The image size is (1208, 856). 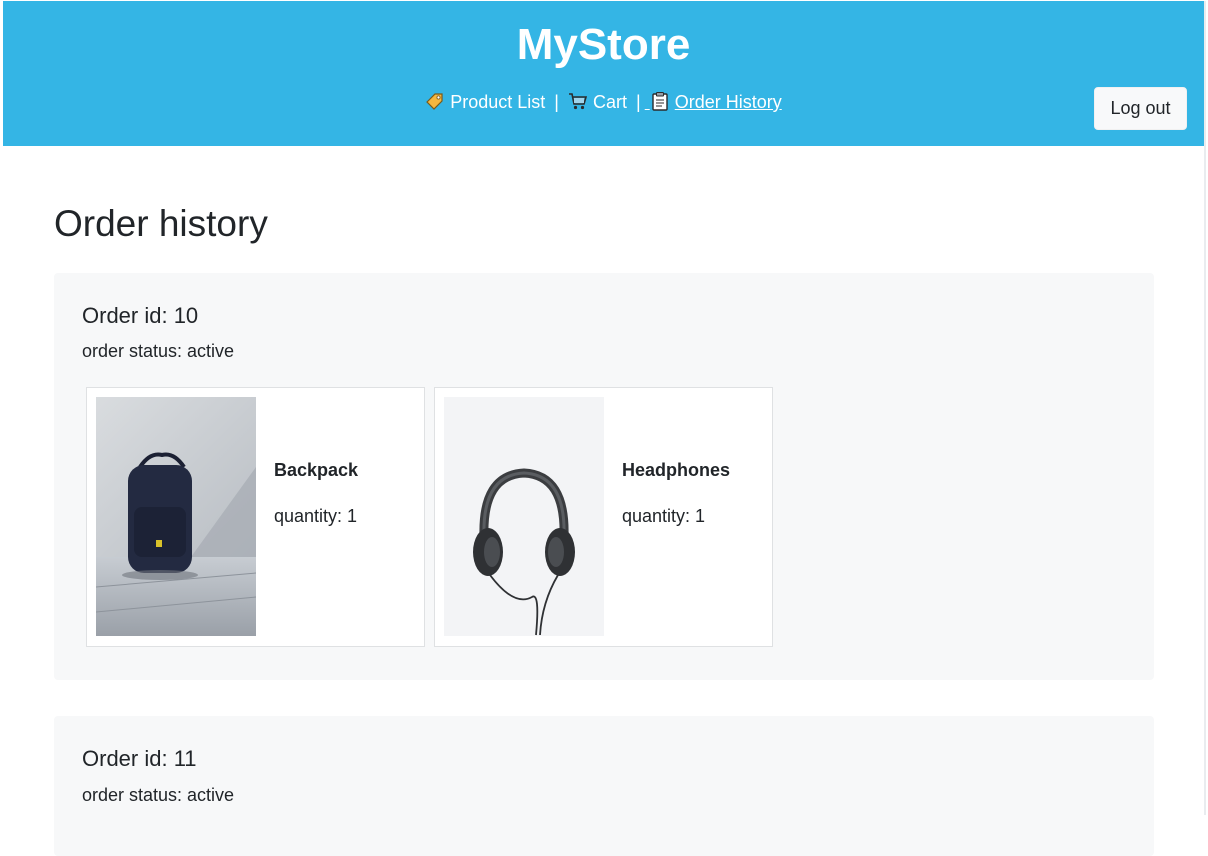 What do you see at coordinates (604, 786) in the screenshot?
I see `order-card: Order id: 11 order status: active` at bounding box center [604, 786].